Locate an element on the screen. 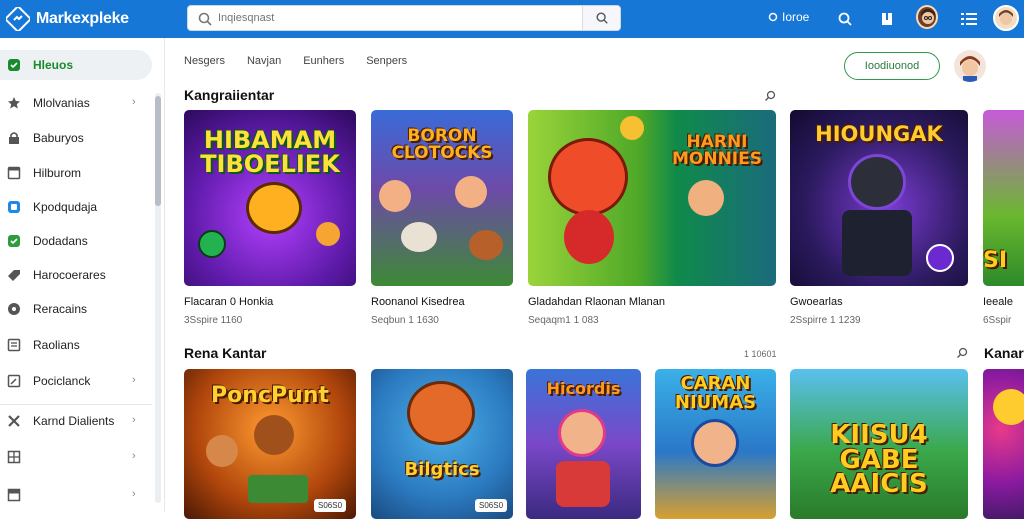 The image size is (1024, 519). game-meta: Seqaqm1 1 083 is located at coordinates (563, 320).